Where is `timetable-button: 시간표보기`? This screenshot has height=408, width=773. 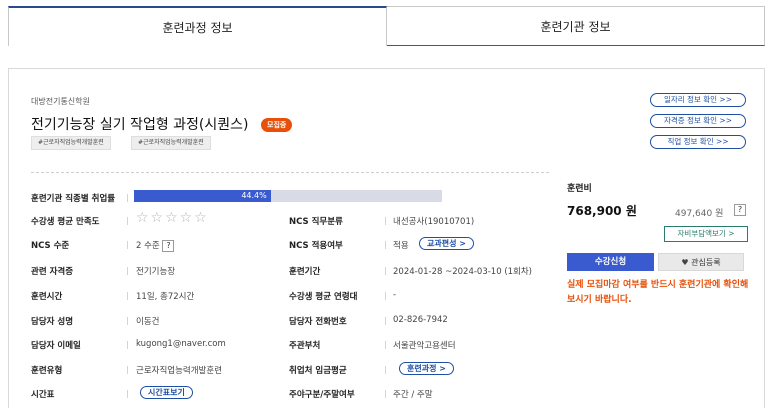 timetable-button: 시간표보기 is located at coordinates (166, 392).